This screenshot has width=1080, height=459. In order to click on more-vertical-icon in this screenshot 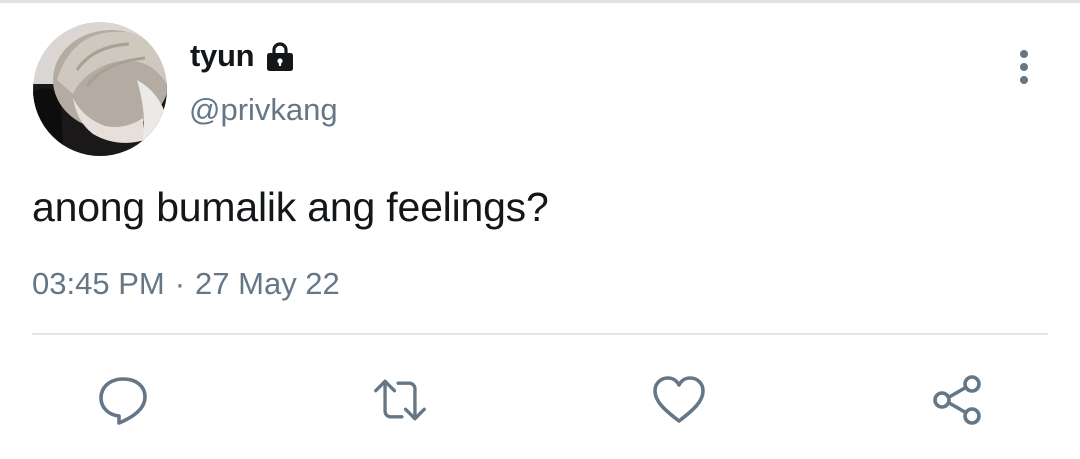, I will do `click(1024, 68)`.